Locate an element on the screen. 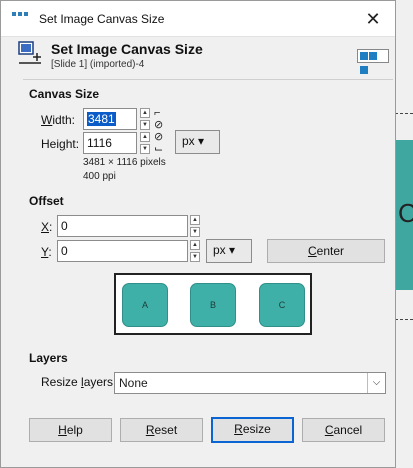 Image resolution: width=413 pixels, height=468 pixels. preview-box-b: B is located at coordinates (213, 305).